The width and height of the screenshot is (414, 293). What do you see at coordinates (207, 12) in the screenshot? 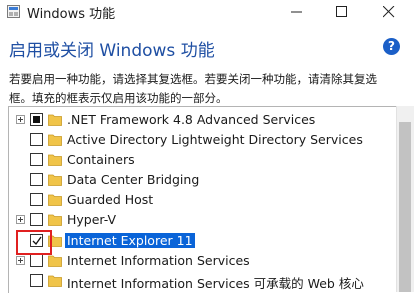
I see `title-bar: Windows 功能` at bounding box center [207, 12].